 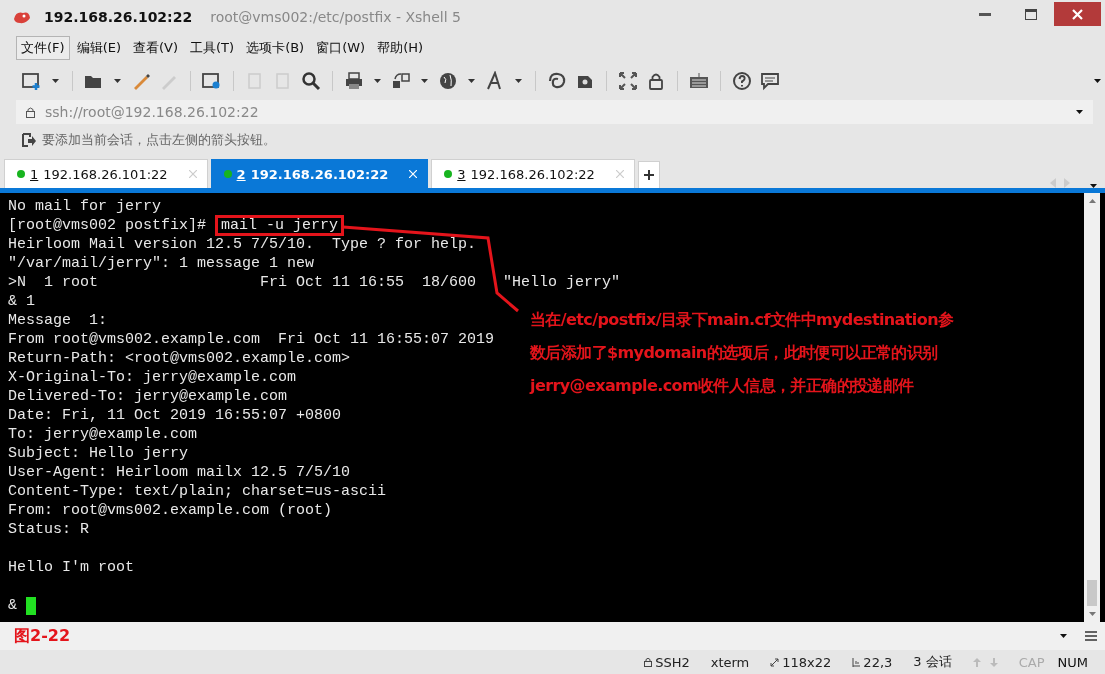 What do you see at coordinates (807, 662) in the screenshot?
I see `terminal-size-text: 118x22` at bounding box center [807, 662].